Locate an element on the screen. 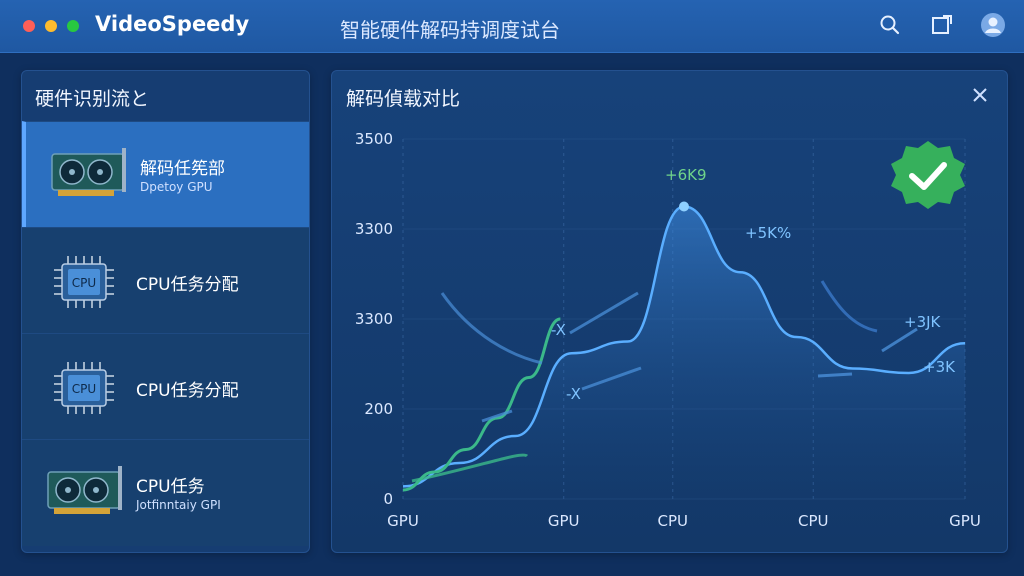 The height and width of the screenshot is (576, 1024). hardware-panel-title: 硬件识别流と is located at coordinates (92, 99).